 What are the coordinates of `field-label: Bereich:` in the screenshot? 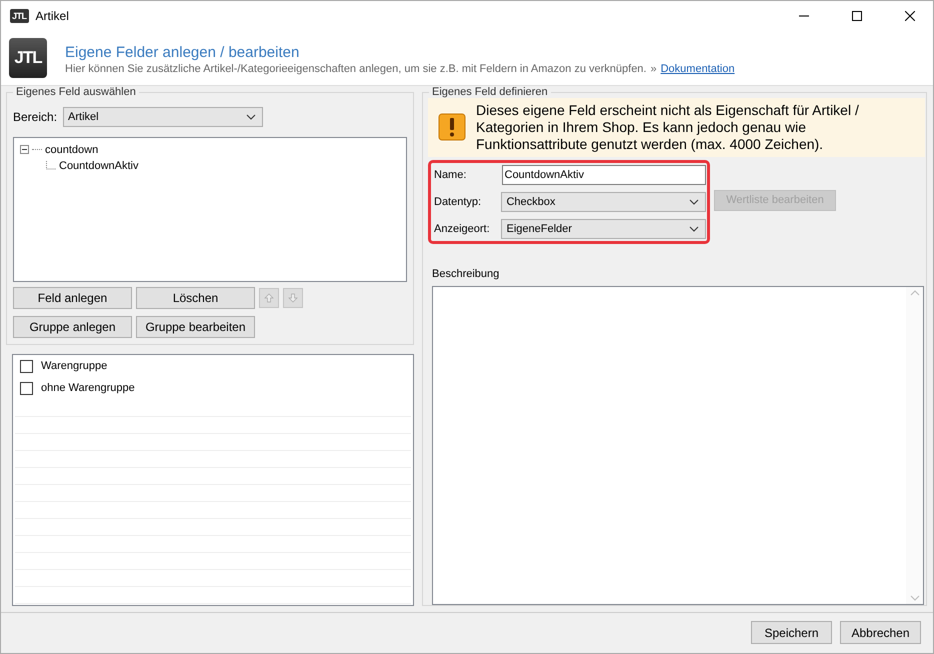 It's located at (35, 117).